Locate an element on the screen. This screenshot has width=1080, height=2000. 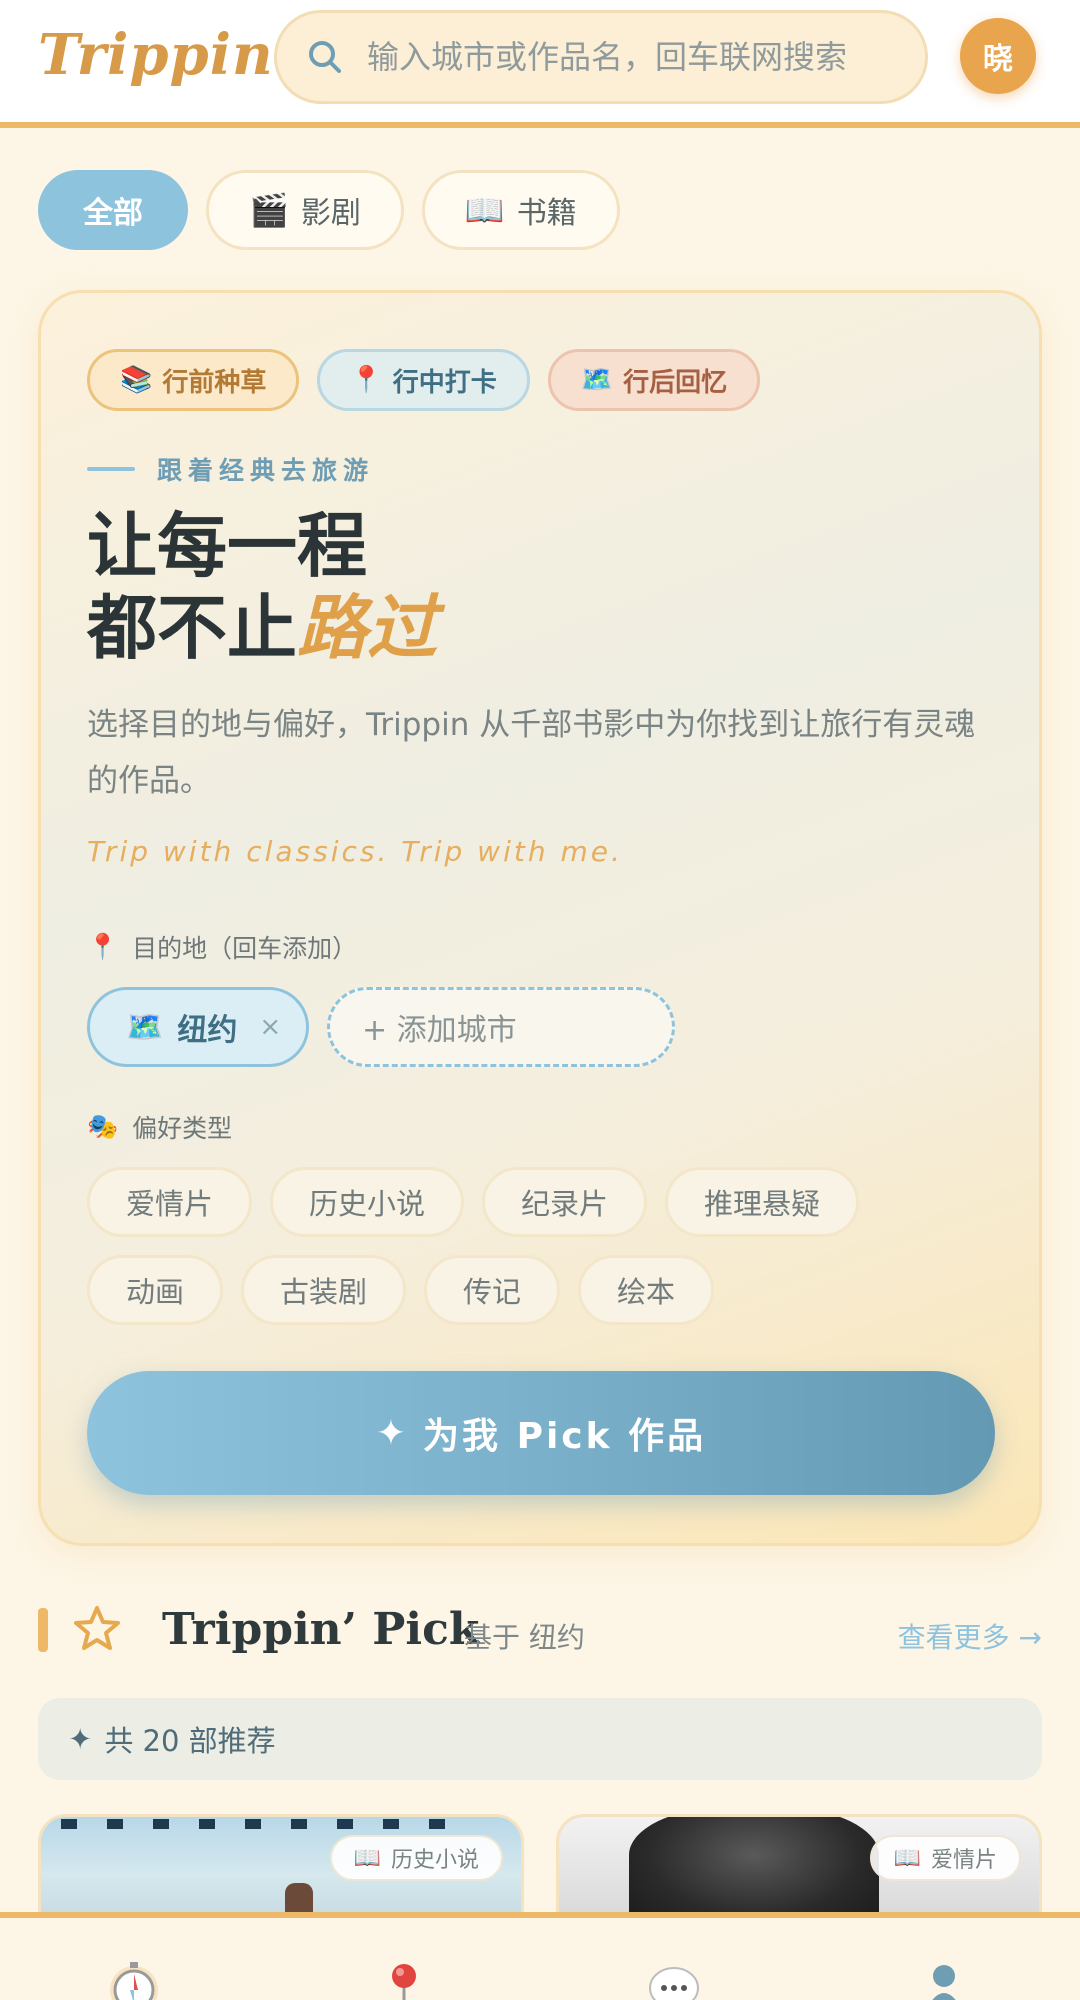
film-strip-decoration is located at coordinates (253, 1824).